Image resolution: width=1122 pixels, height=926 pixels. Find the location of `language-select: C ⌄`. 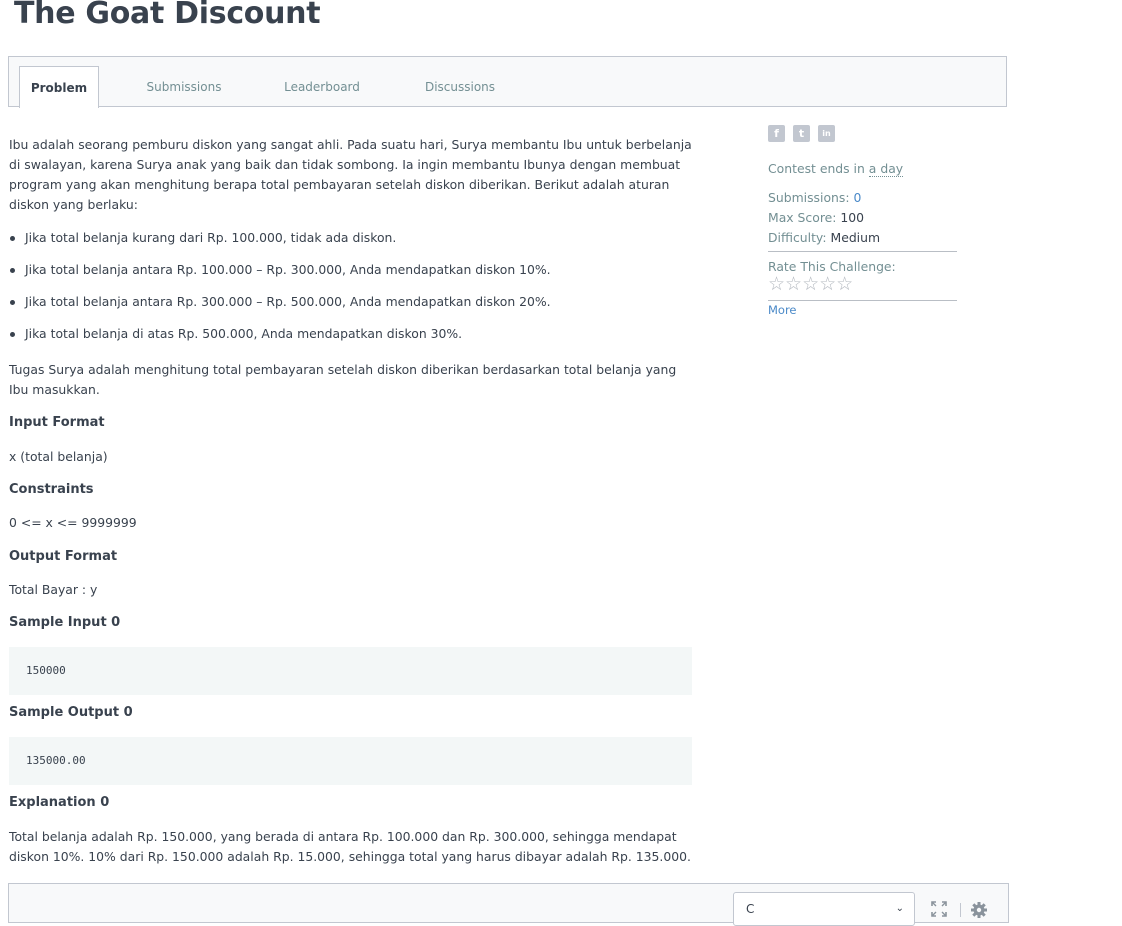

language-select: C ⌄ is located at coordinates (824, 909).